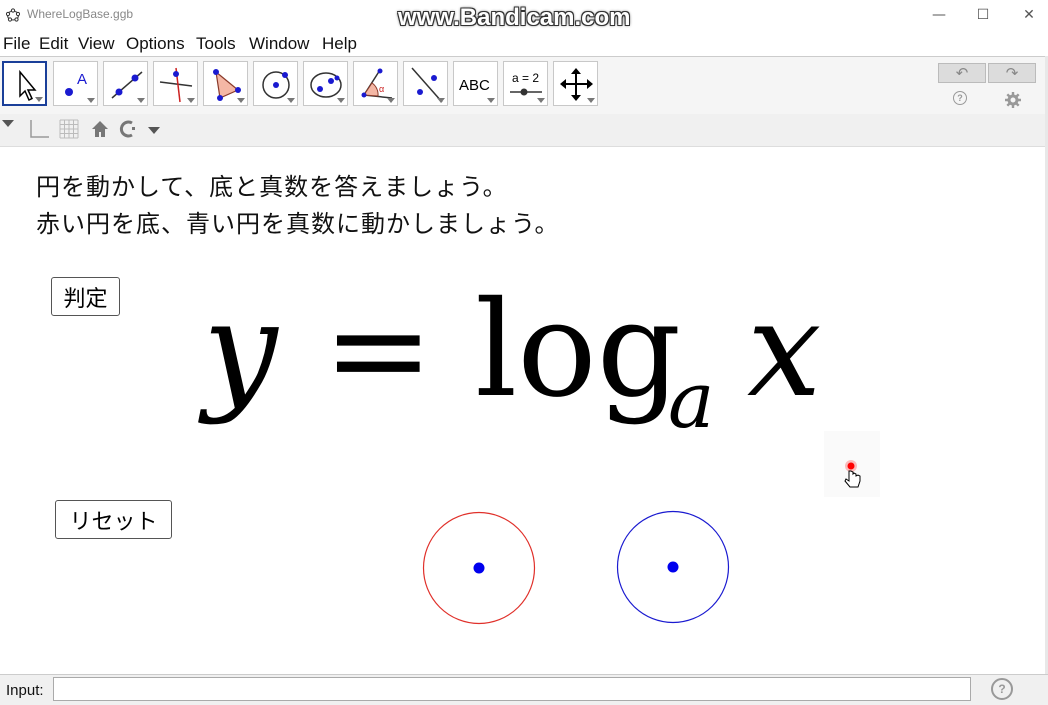  I want to click on reflect-tool-button, so click(425, 83).